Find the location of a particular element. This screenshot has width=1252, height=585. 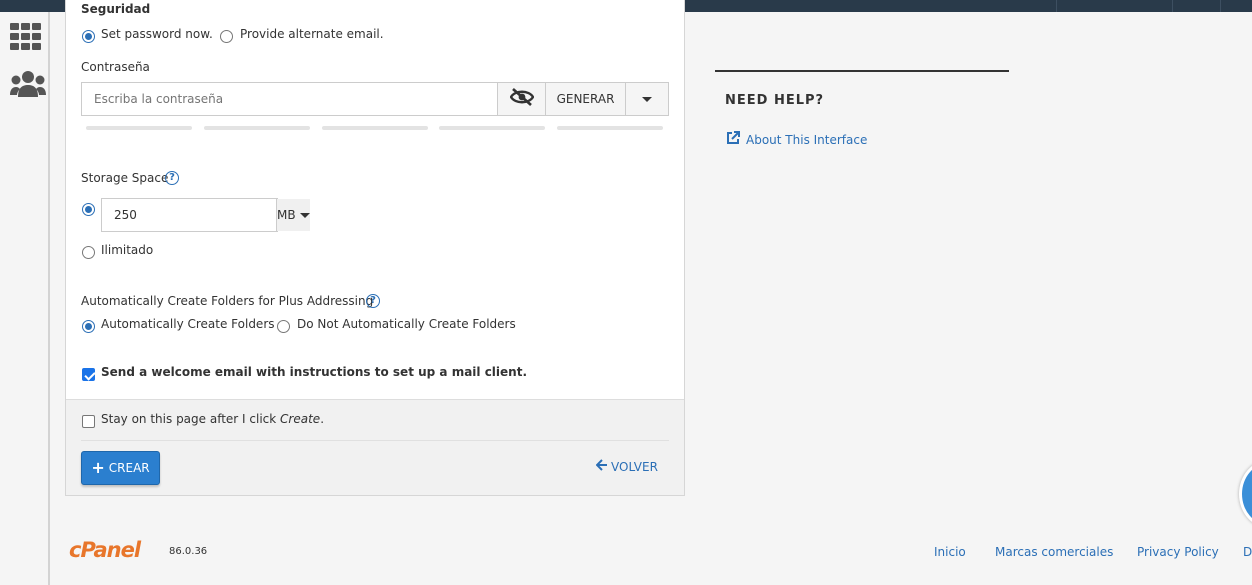

back-link-label: VOLVER is located at coordinates (634, 466).